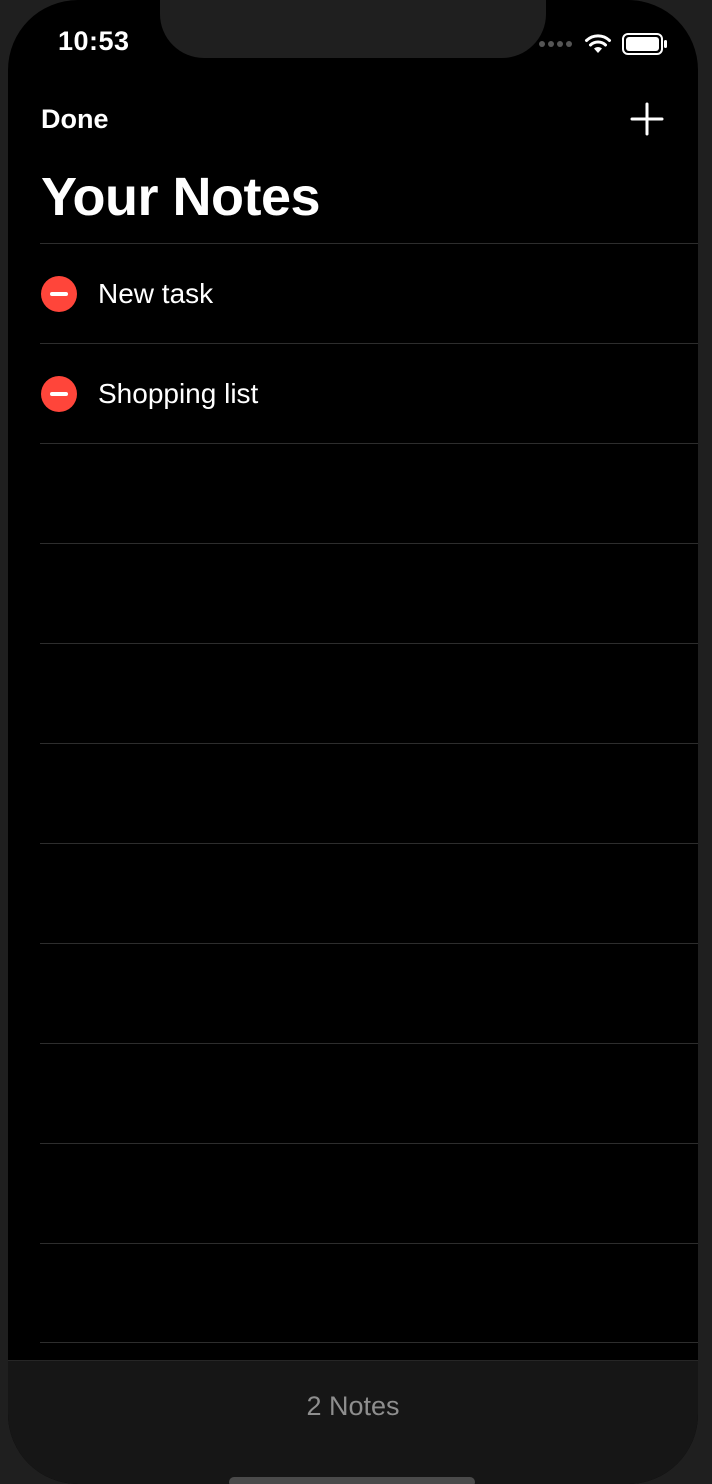 The height and width of the screenshot is (1484, 712). I want to click on page-title: Your Notes, so click(181, 197).